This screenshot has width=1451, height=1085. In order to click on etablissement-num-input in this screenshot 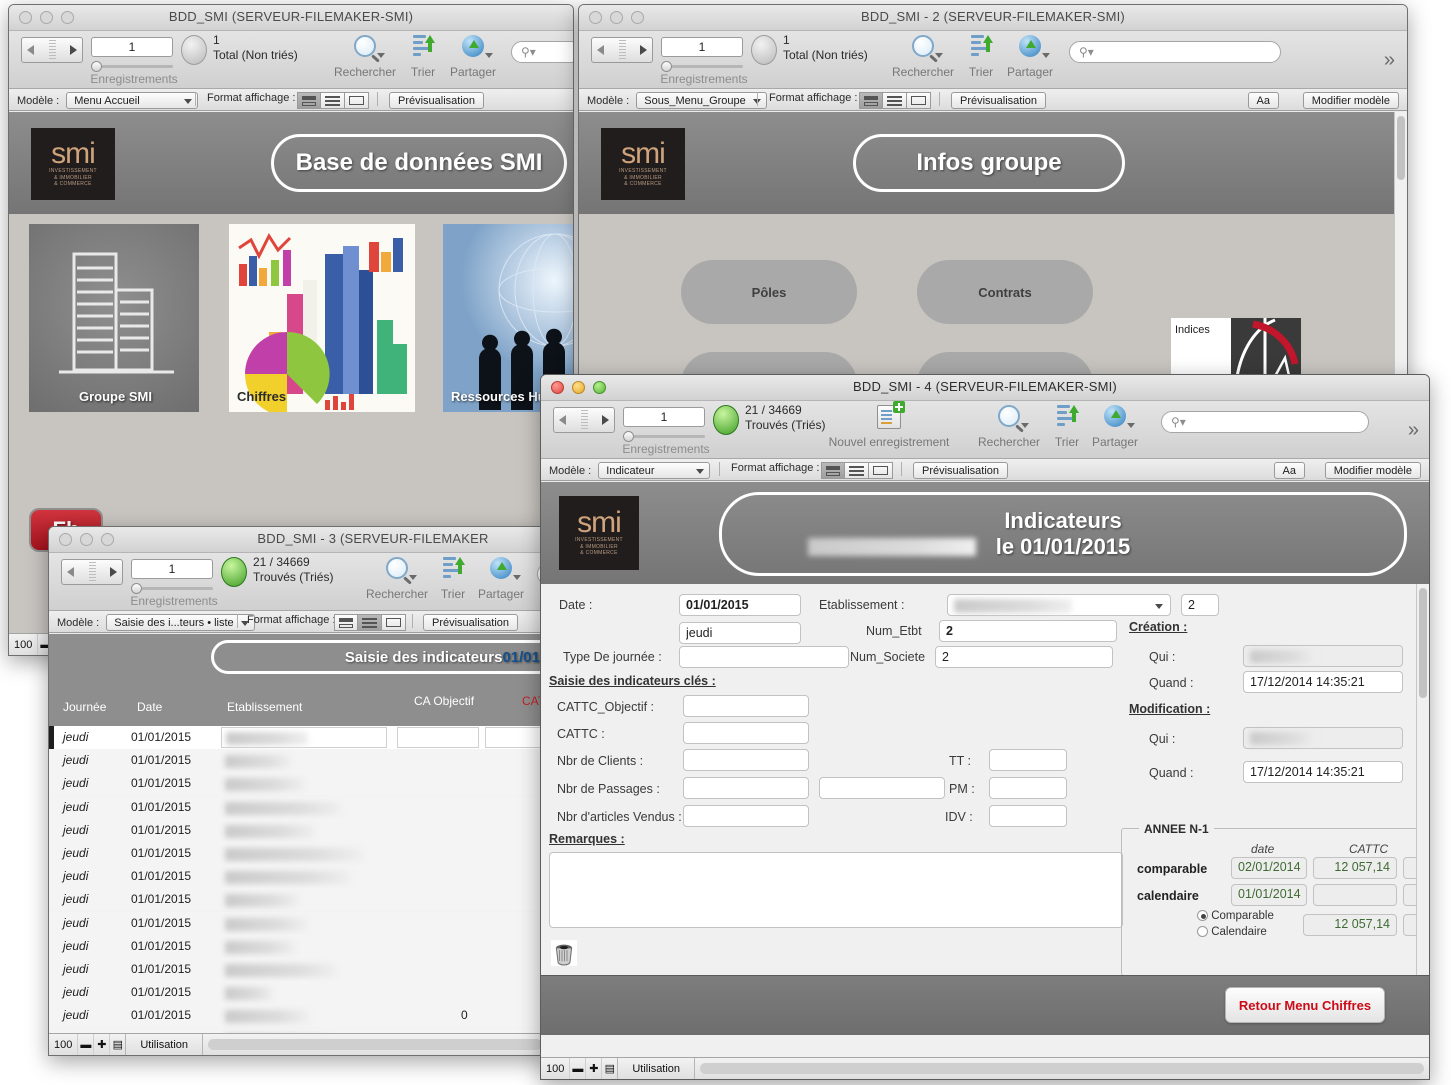, I will do `click(1200, 605)`.